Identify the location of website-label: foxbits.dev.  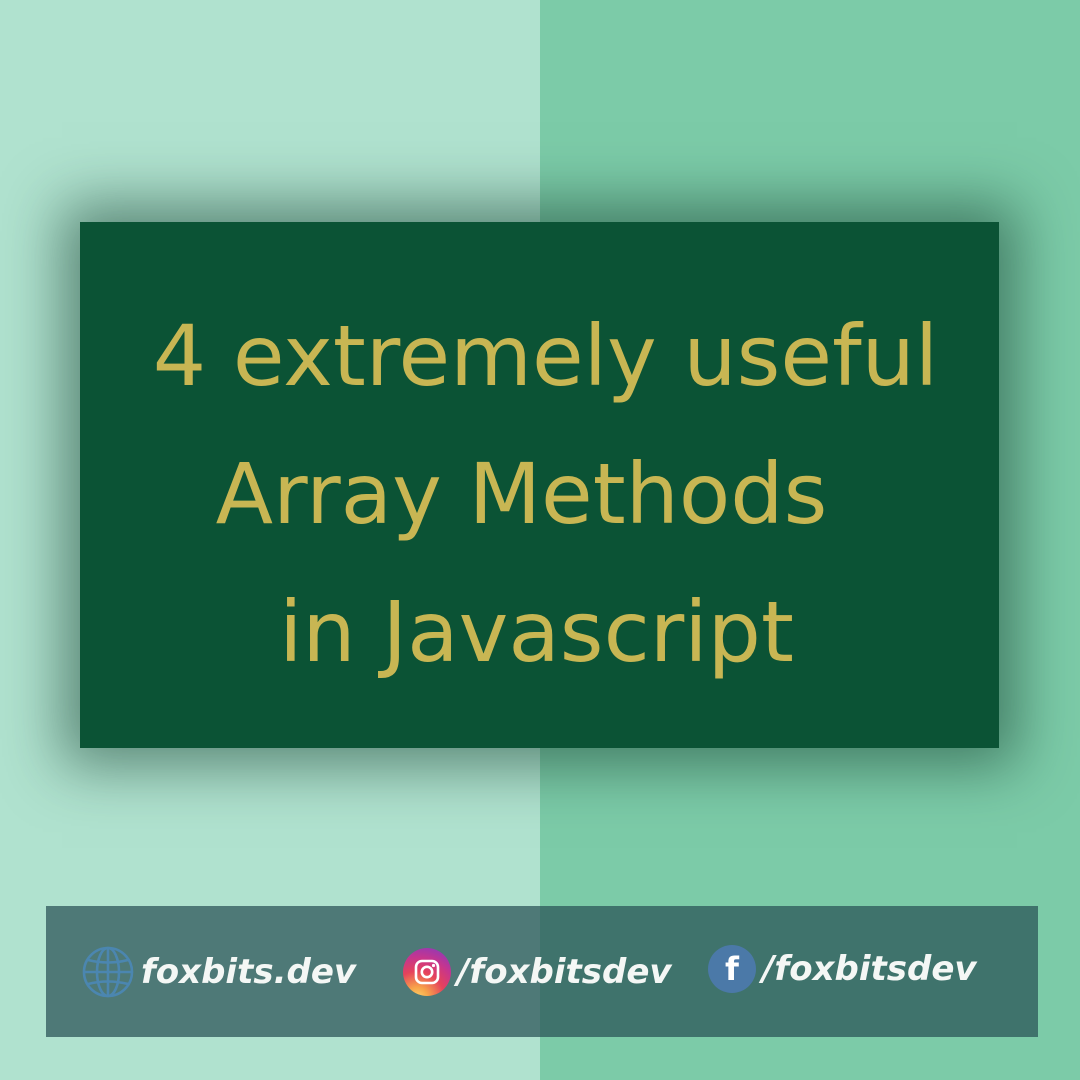
(249, 971).